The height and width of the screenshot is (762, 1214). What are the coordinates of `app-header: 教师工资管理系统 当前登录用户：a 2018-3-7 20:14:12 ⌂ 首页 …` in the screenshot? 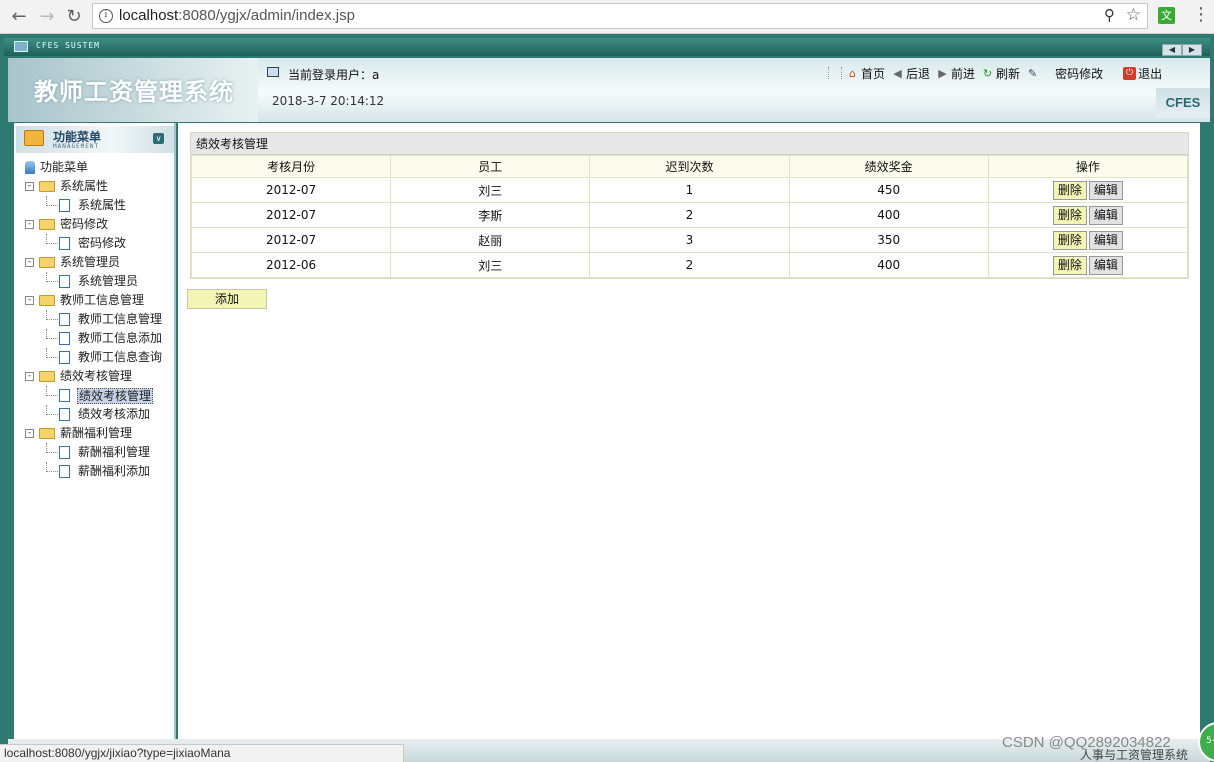 It's located at (609, 90).